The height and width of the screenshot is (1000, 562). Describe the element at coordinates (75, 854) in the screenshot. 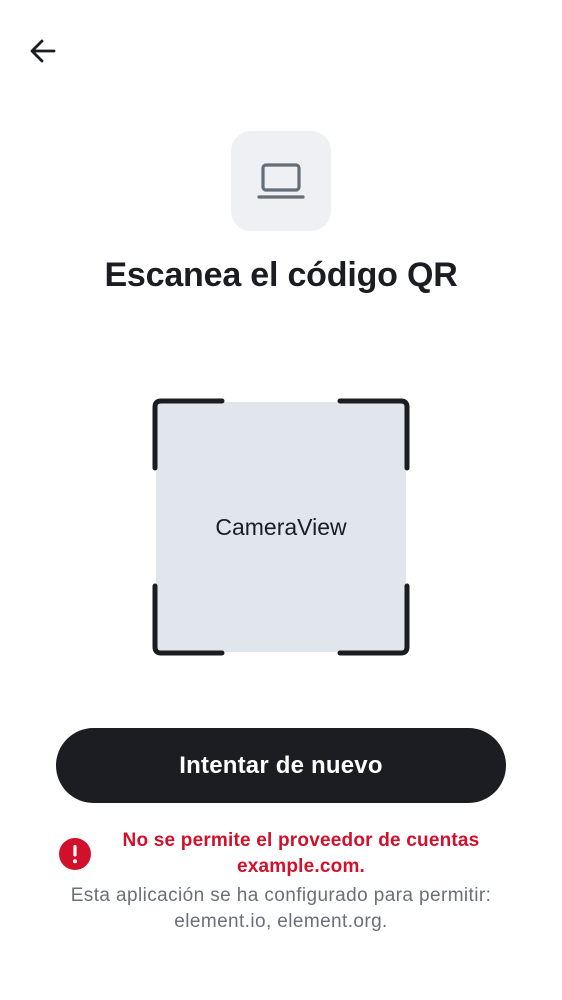

I see `error-icon` at that location.